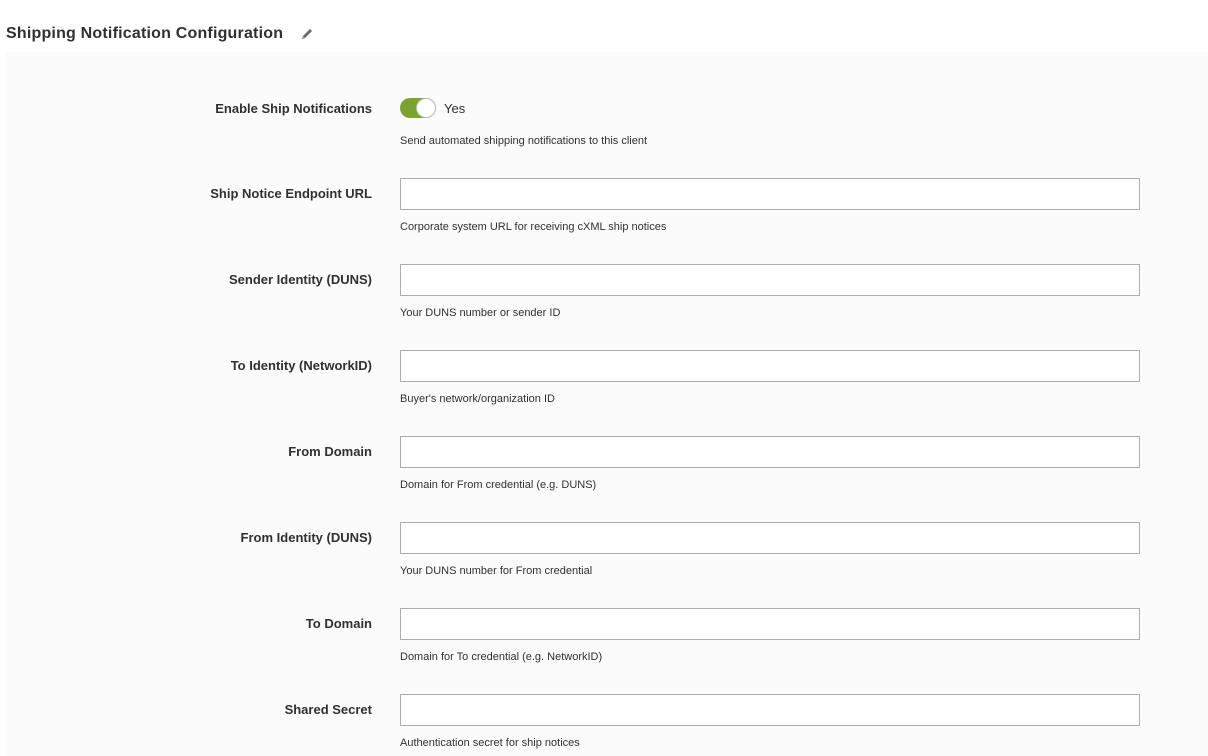 This screenshot has height=756, width=1208. What do you see at coordinates (490, 743) in the screenshot?
I see `shared-secret-note: Authentication secret for ship notices` at bounding box center [490, 743].